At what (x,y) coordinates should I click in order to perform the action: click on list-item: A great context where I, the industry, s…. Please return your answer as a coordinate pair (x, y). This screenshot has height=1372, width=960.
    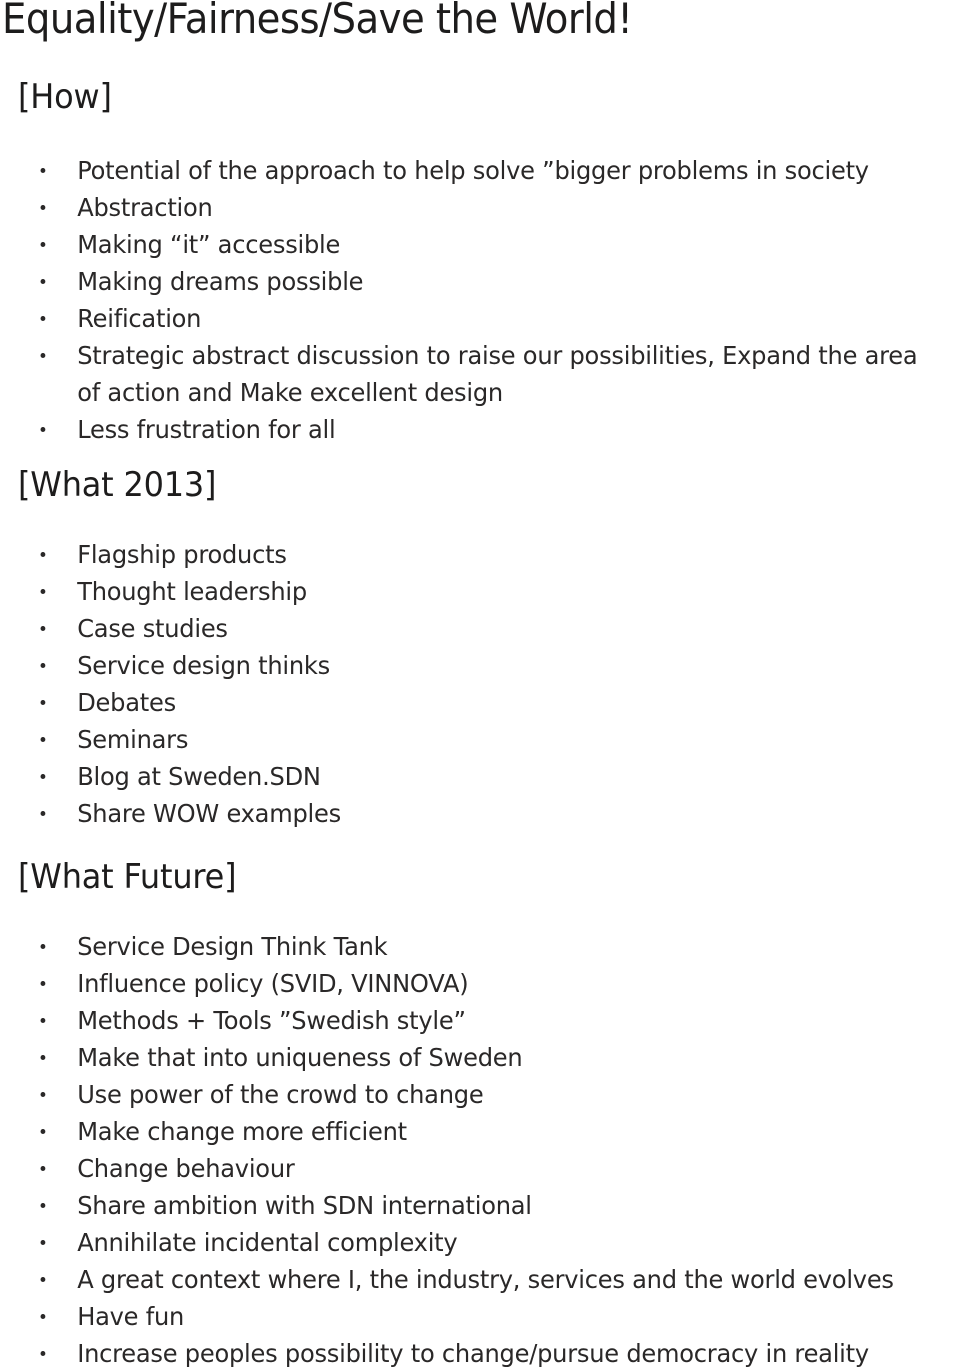
    Looking at the image, I should click on (463, 1279).